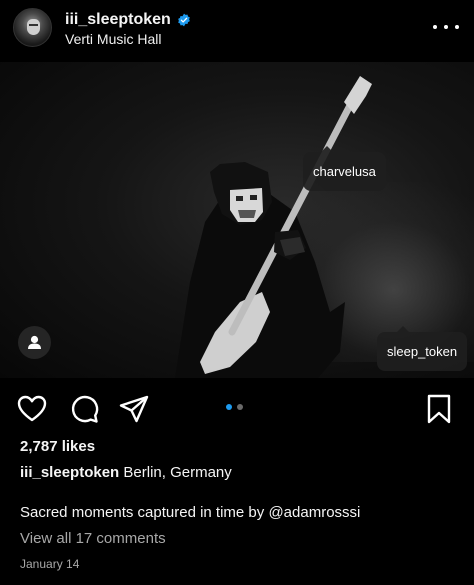  Describe the element at coordinates (177, 472) in the screenshot. I see `caption-location: Berlin, Germany` at that location.